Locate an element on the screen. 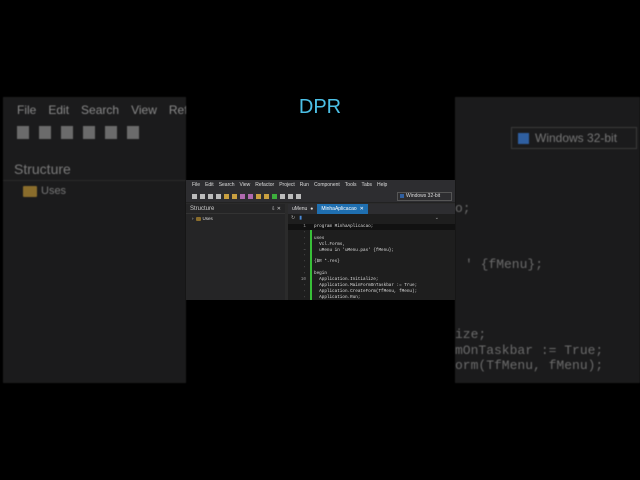  unit-icon is located at coordinates (250, 196).